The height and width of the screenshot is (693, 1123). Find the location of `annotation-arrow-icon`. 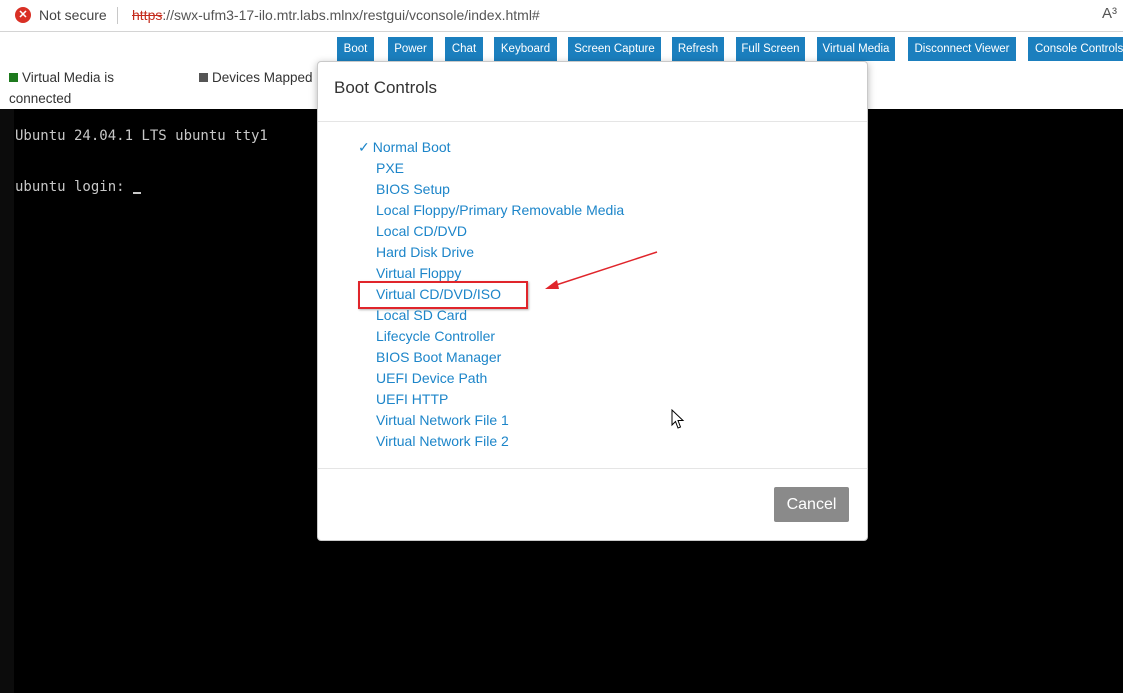

annotation-arrow-icon is located at coordinates (601, 270).